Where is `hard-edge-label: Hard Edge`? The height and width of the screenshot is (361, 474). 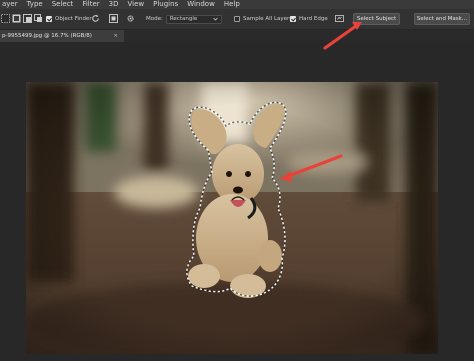
hard-edge-label: Hard Edge is located at coordinates (313, 19).